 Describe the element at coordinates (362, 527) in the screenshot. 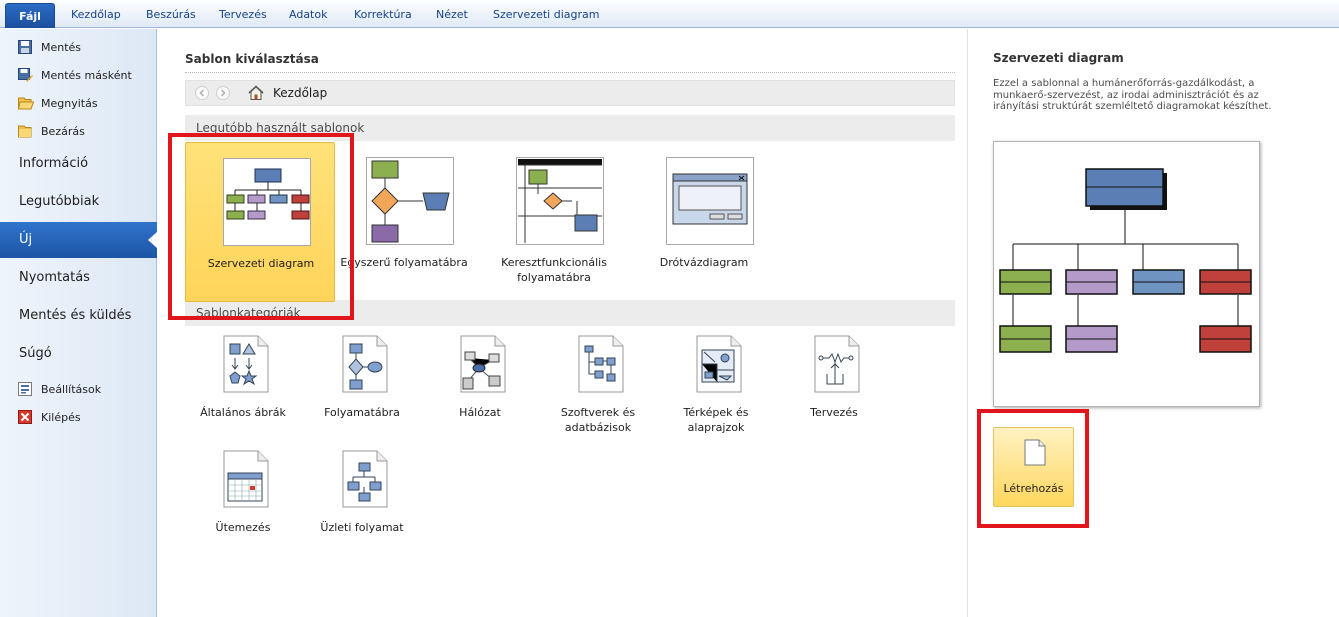

I see `category-label: Üzleti folyamat` at that location.